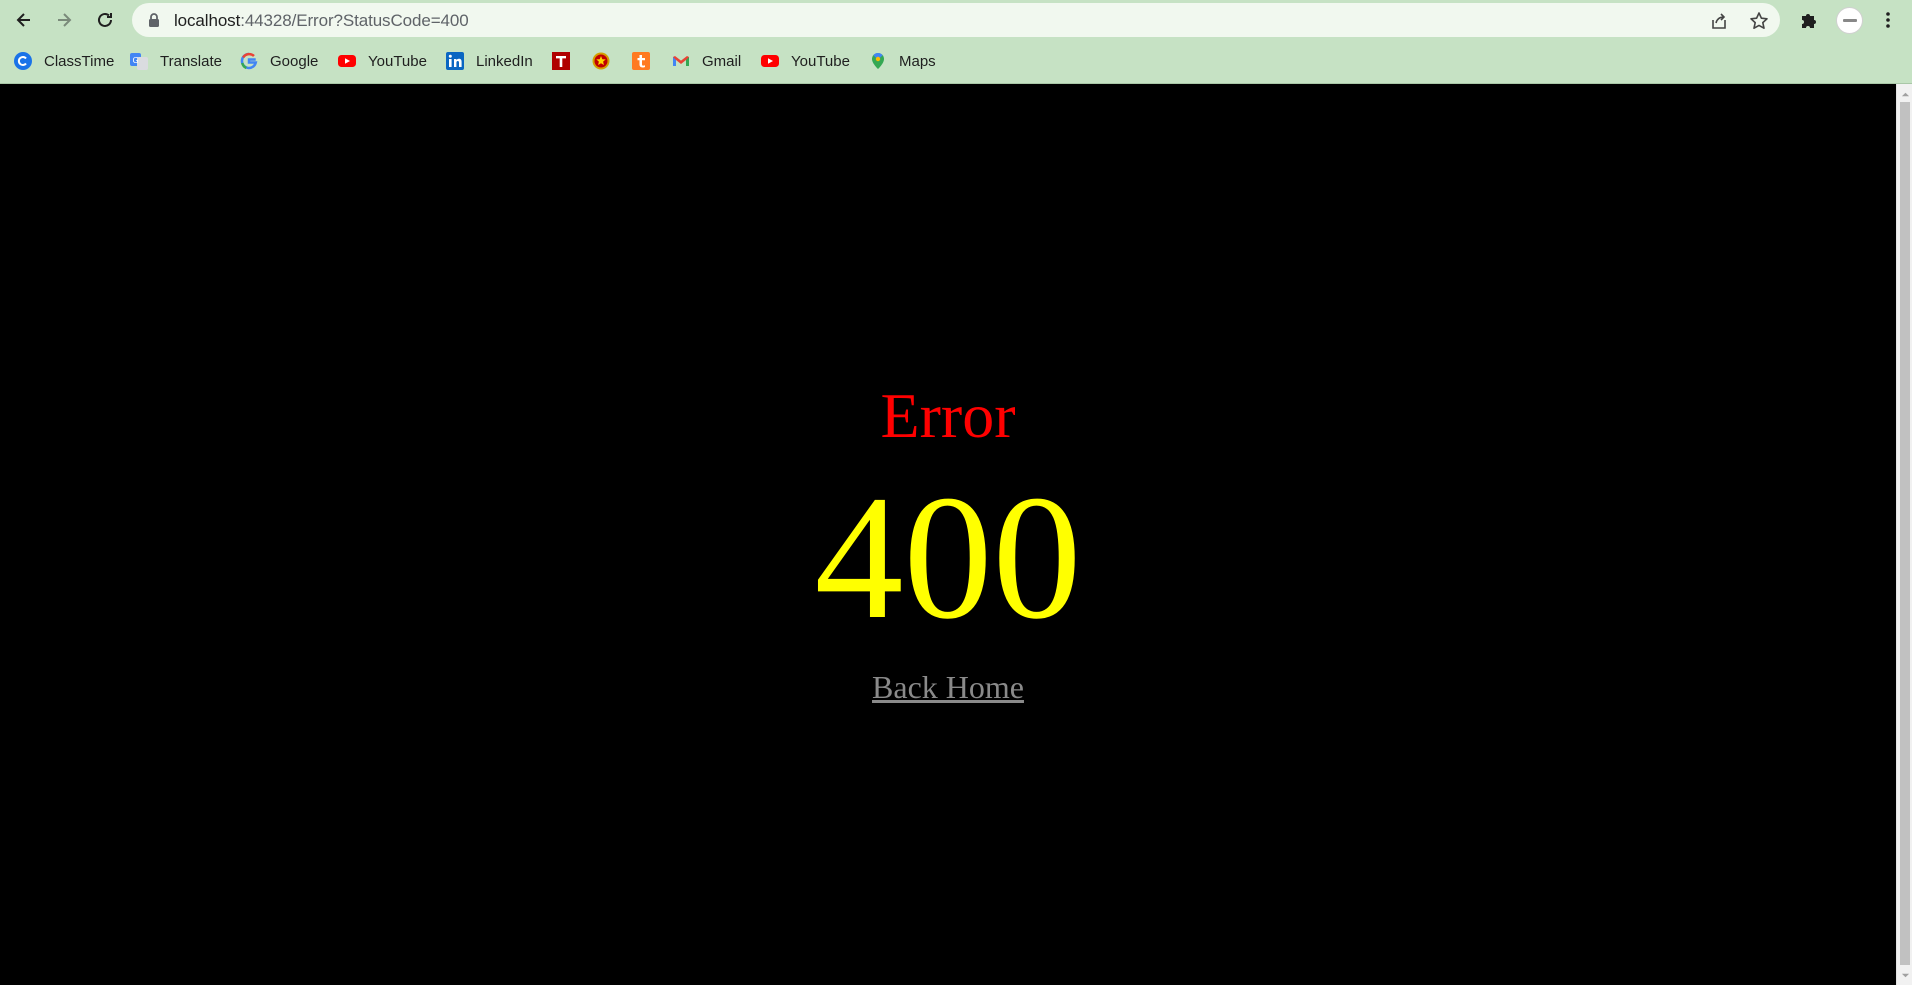 The height and width of the screenshot is (985, 1912). Describe the element at coordinates (191, 61) in the screenshot. I see `bookmark-label: Translate` at that location.